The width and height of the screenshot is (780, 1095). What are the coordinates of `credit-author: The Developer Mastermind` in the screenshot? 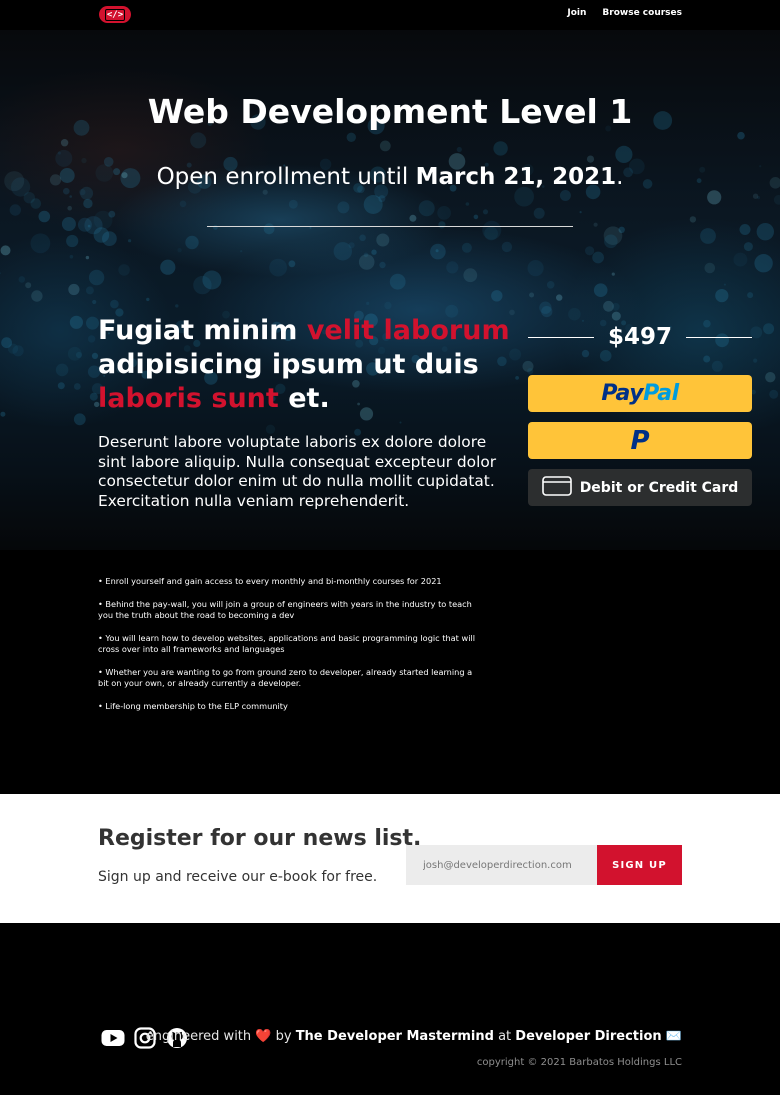 It's located at (394, 1036).